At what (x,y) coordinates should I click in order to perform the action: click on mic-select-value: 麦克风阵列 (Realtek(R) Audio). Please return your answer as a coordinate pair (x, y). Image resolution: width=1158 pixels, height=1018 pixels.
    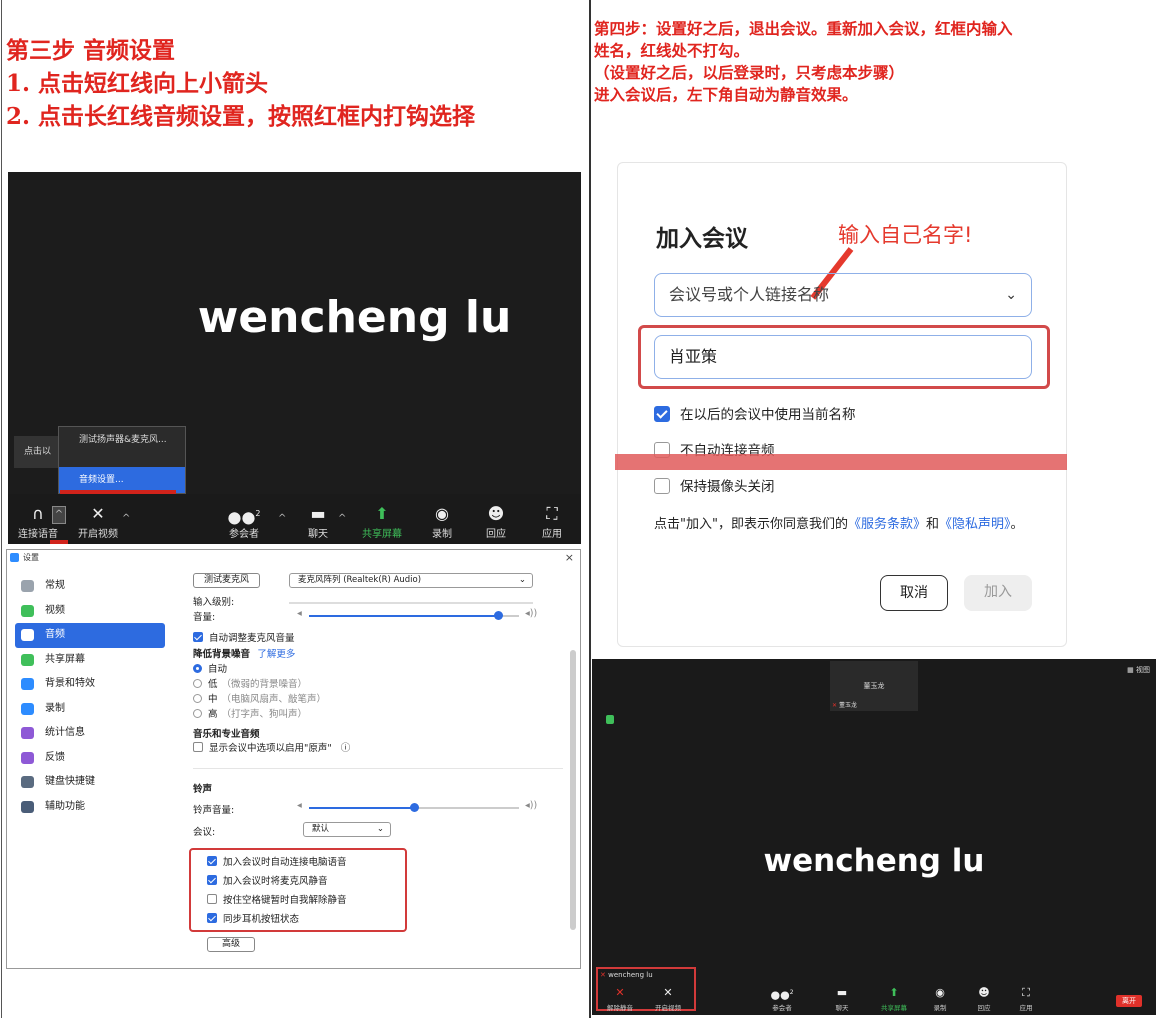
    Looking at the image, I should click on (360, 580).